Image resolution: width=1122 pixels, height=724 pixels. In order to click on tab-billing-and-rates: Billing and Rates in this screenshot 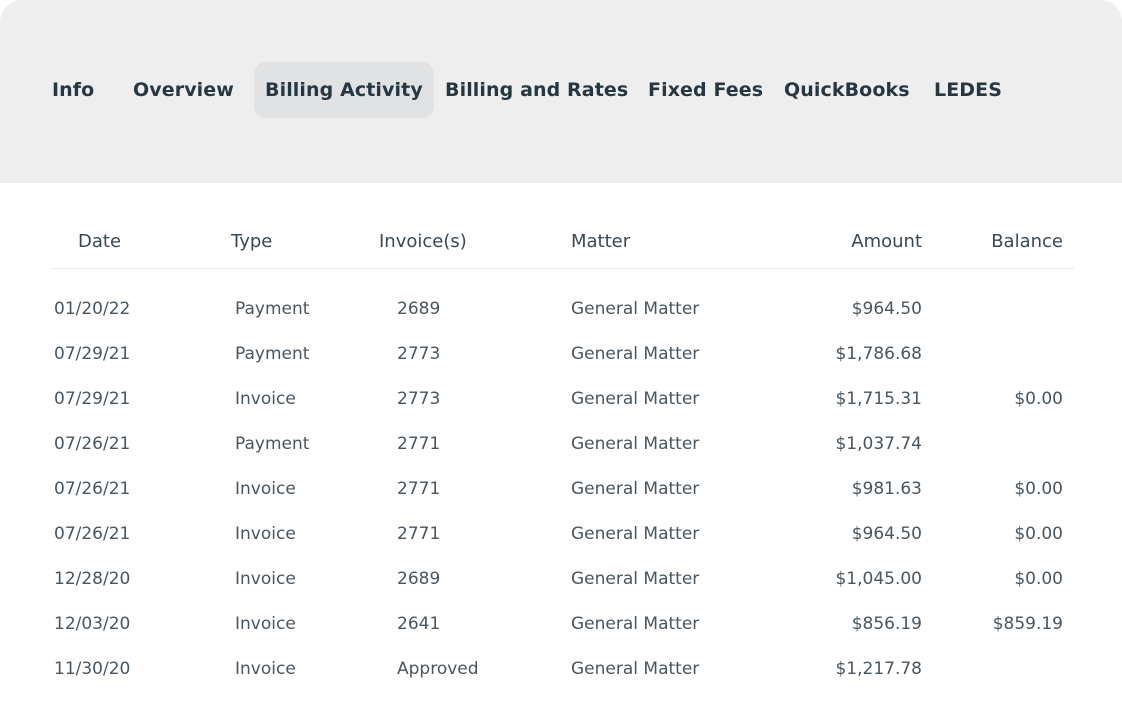, I will do `click(536, 90)`.